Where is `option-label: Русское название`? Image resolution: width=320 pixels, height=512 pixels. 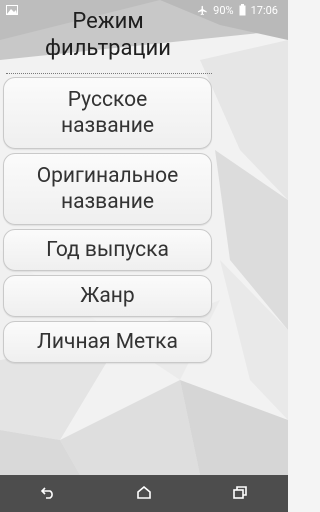 option-label: Русское название is located at coordinates (107, 113).